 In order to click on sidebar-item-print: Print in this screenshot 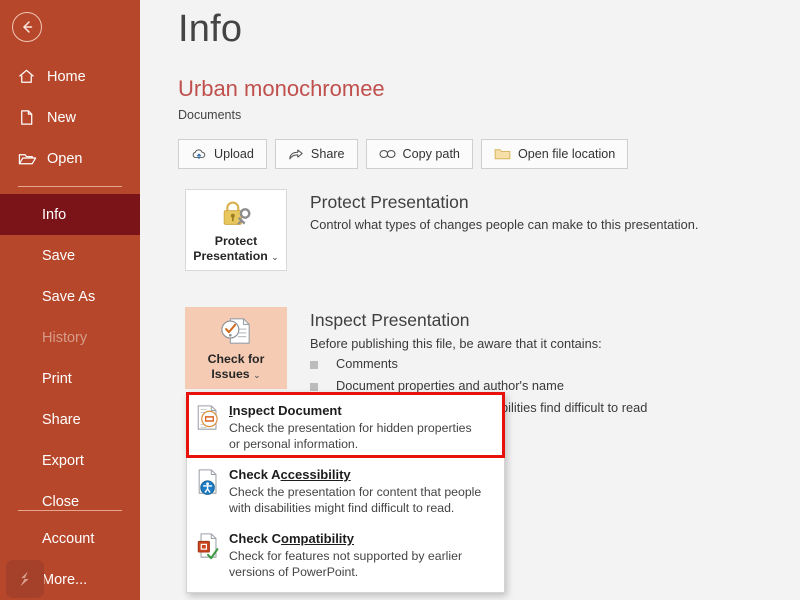, I will do `click(70, 378)`.